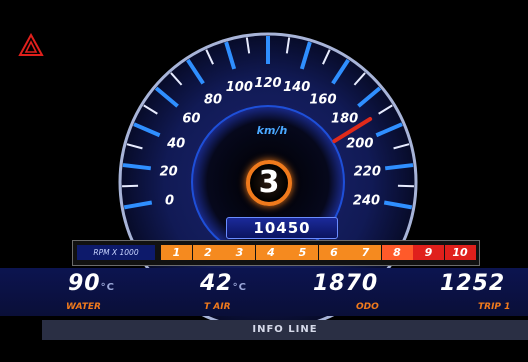 The width and height of the screenshot is (528, 362). What do you see at coordinates (296, 87) in the screenshot?
I see `gauge-tick-label: 140` at bounding box center [296, 87].